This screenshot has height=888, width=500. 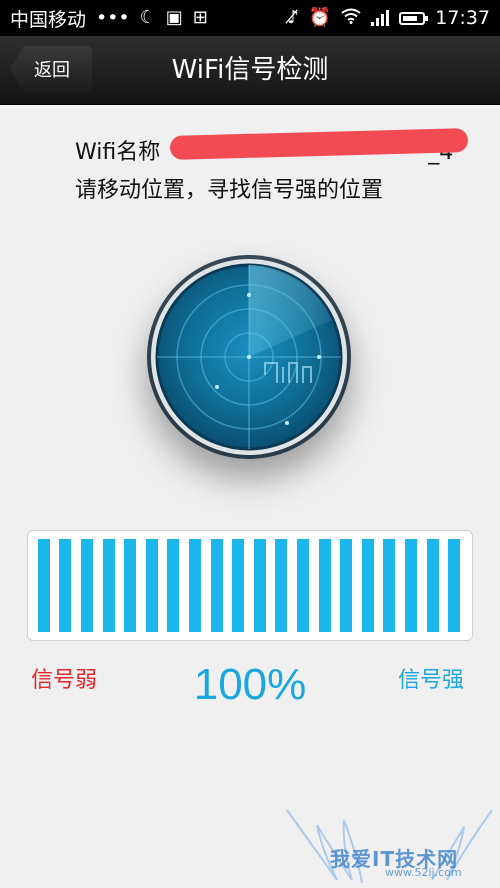 I want to click on radar-scanner, so click(x=249, y=357).